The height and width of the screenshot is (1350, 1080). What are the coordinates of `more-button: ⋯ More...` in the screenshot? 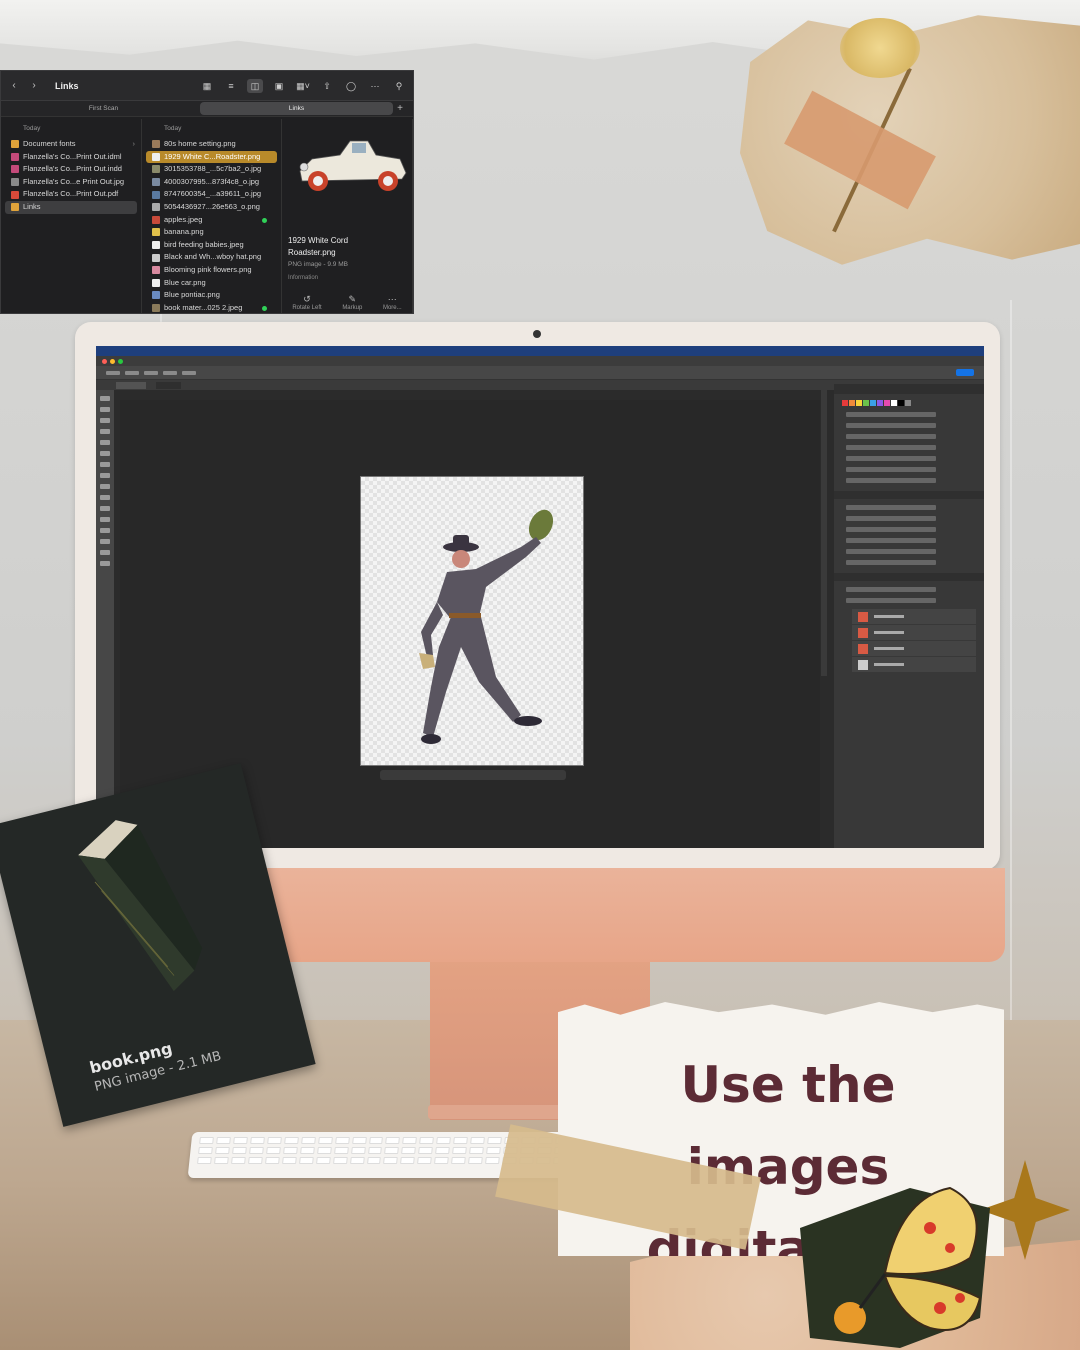 It's located at (392, 302).